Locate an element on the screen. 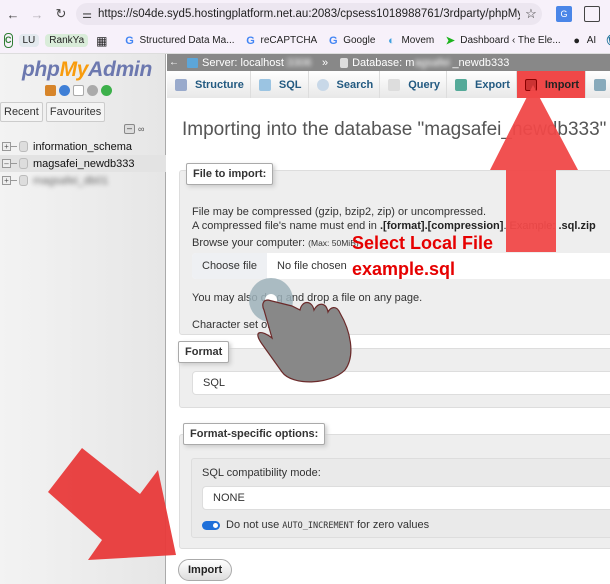 Image resolution: width=610 pixels, height=584 pixels. home-icon is located at coordinates (50, 90).